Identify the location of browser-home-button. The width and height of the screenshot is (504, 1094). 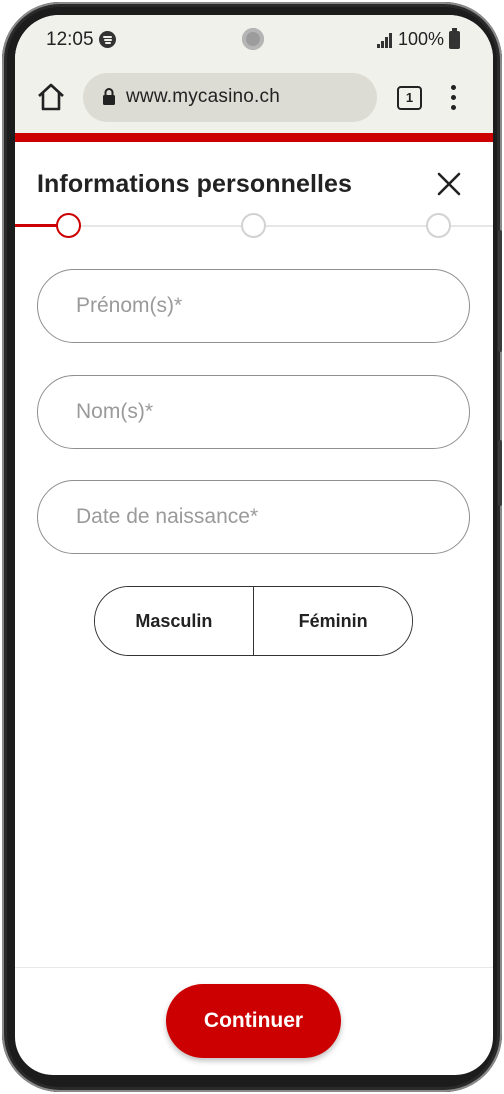
(51, 97).